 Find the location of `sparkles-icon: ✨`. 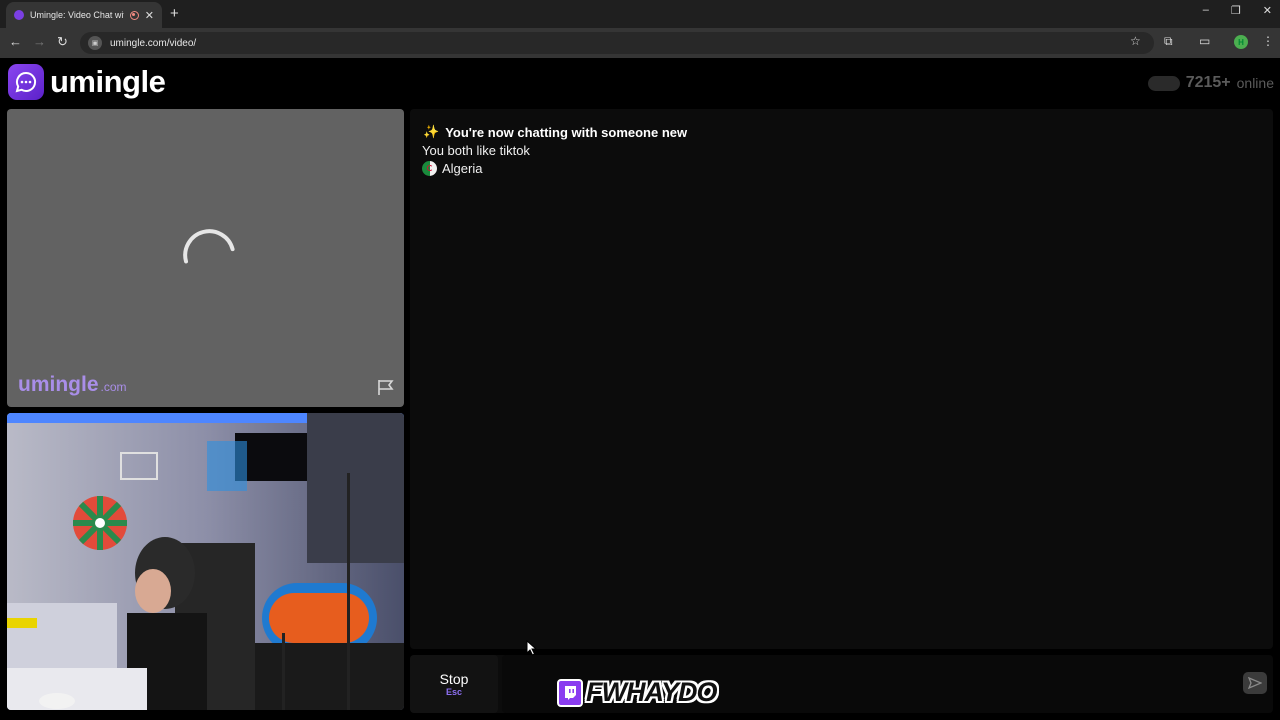

sparkles-icon: ✨ is located at coordinates (431, 131).